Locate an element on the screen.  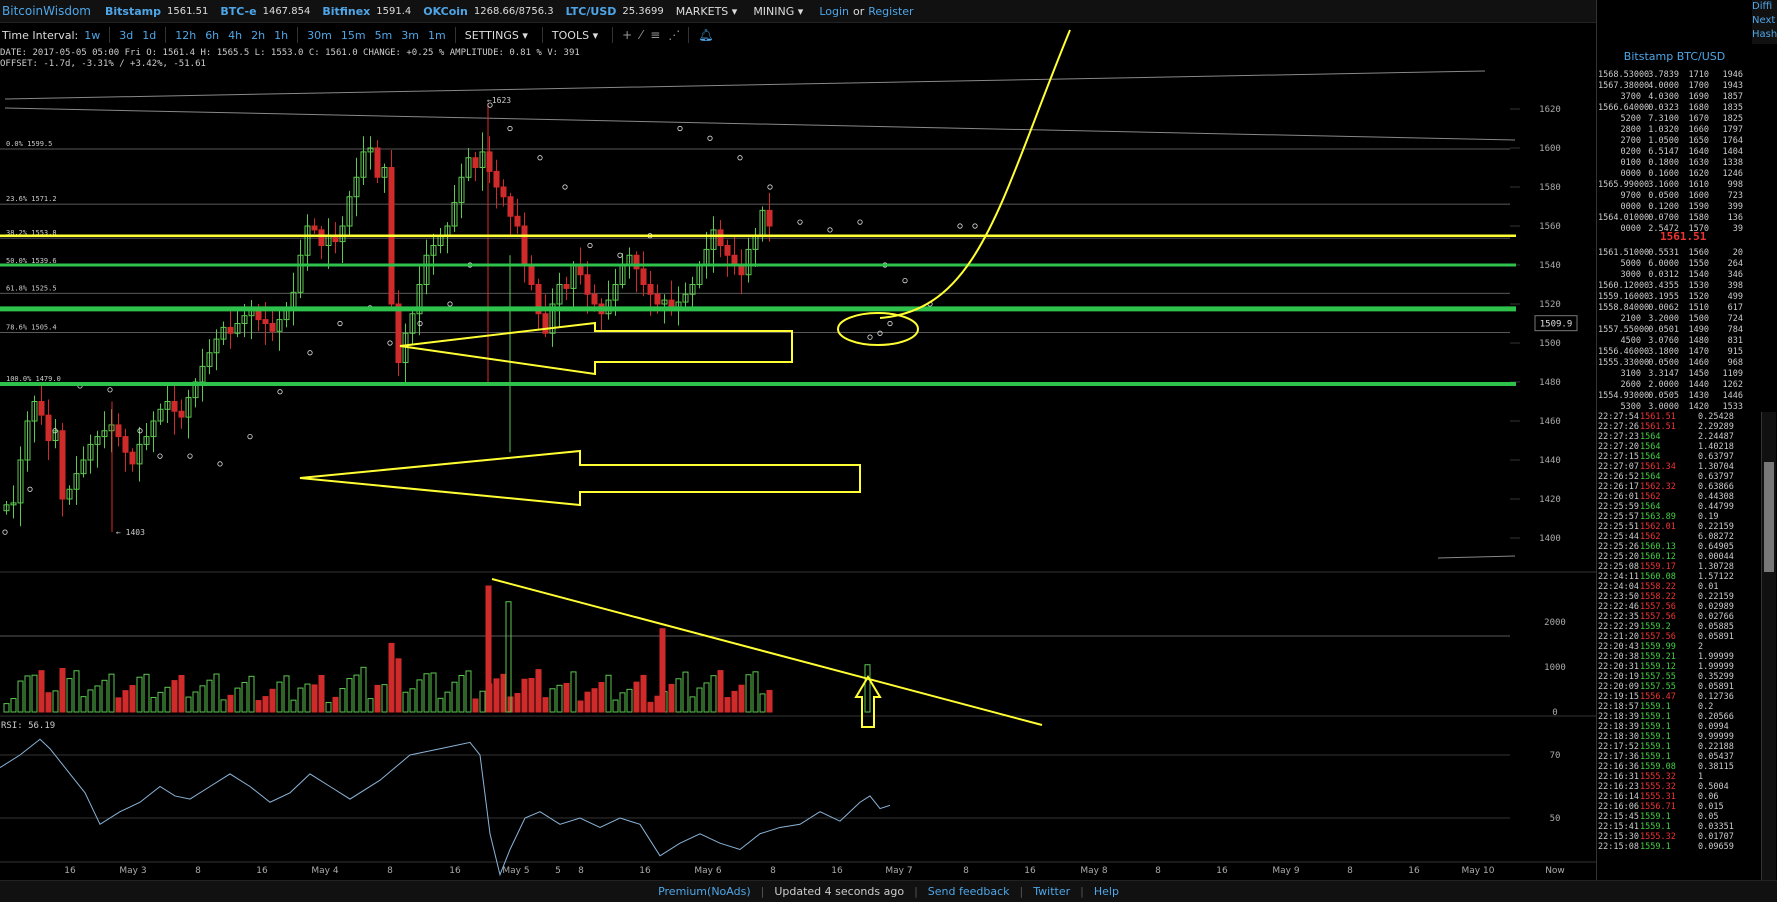
ask-row-cell: 1590 is located at coordinates (1698, 207).